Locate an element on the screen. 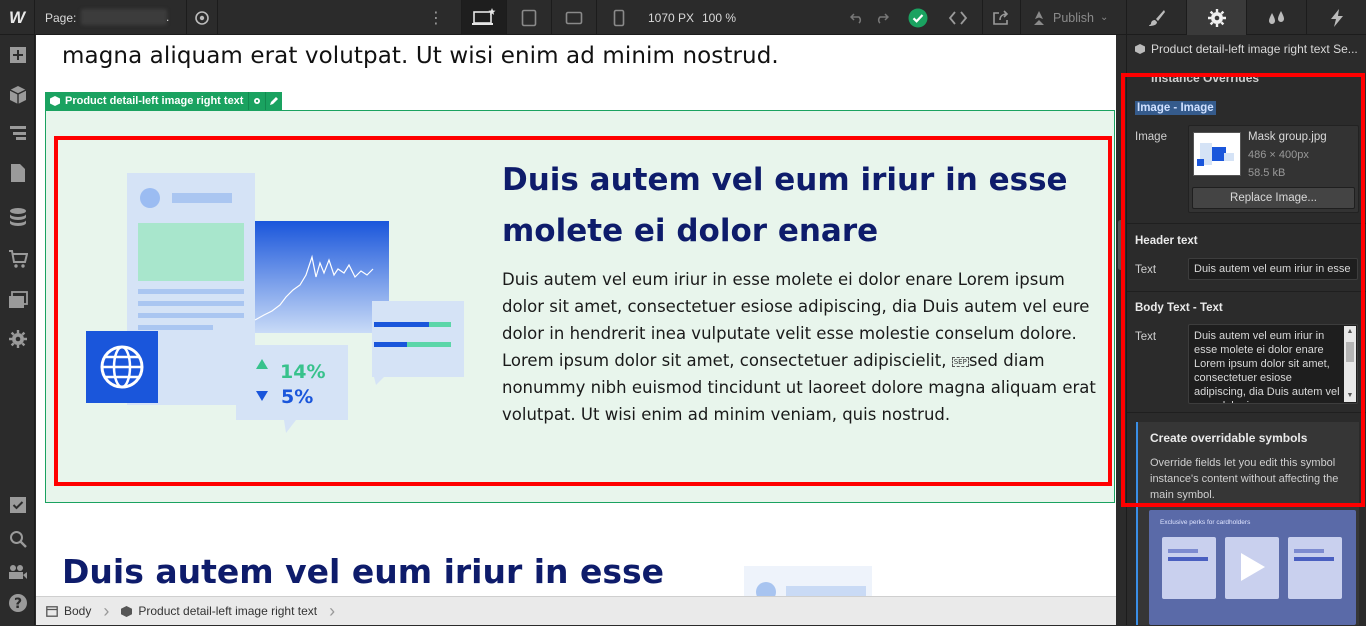 This screenshot has width=1366, height=626. instance-overrides-label: Instance Overrides is located at coordinates (1205, 78).